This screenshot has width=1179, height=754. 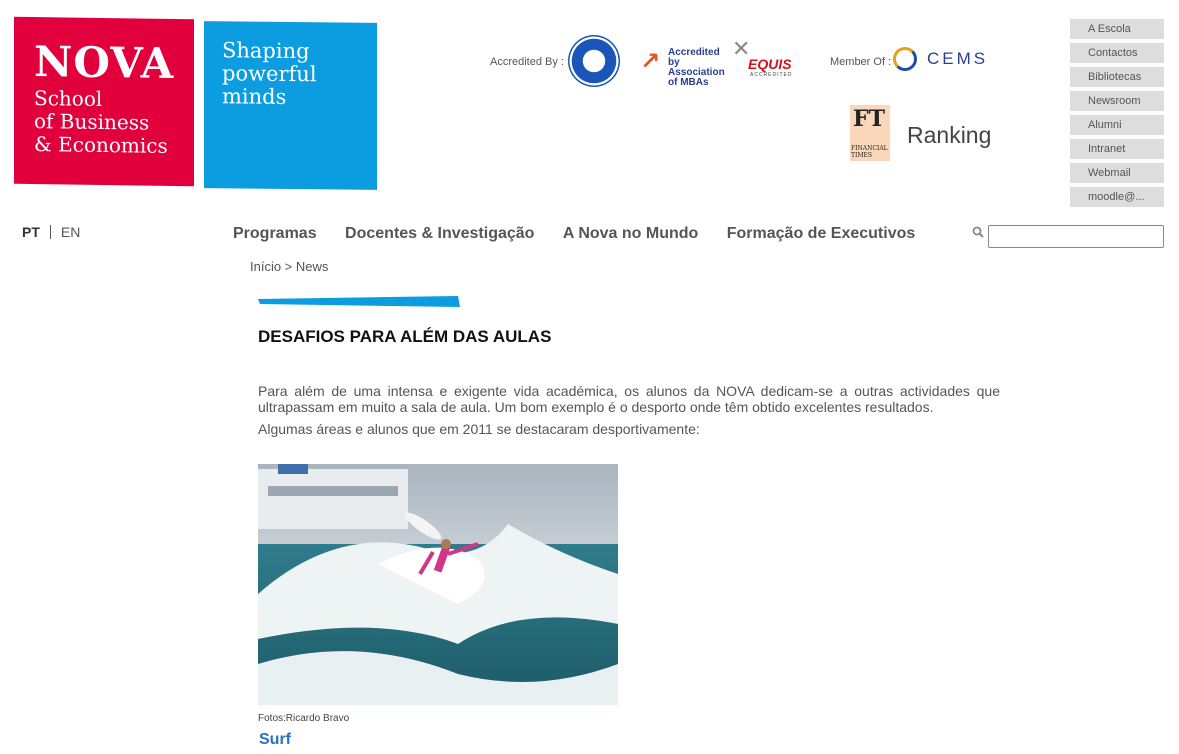 I want to click on surf-photo, so click(x=438, y=584).